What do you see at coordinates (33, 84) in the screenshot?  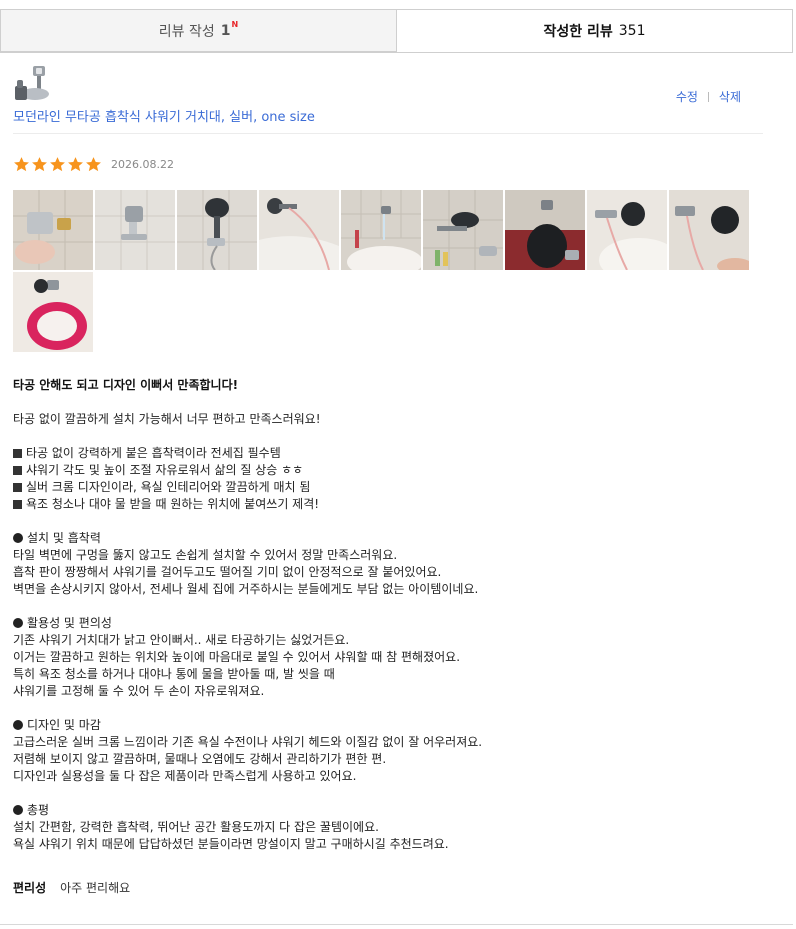 I see `product-thumbnail` at bounding box center [33, 84].